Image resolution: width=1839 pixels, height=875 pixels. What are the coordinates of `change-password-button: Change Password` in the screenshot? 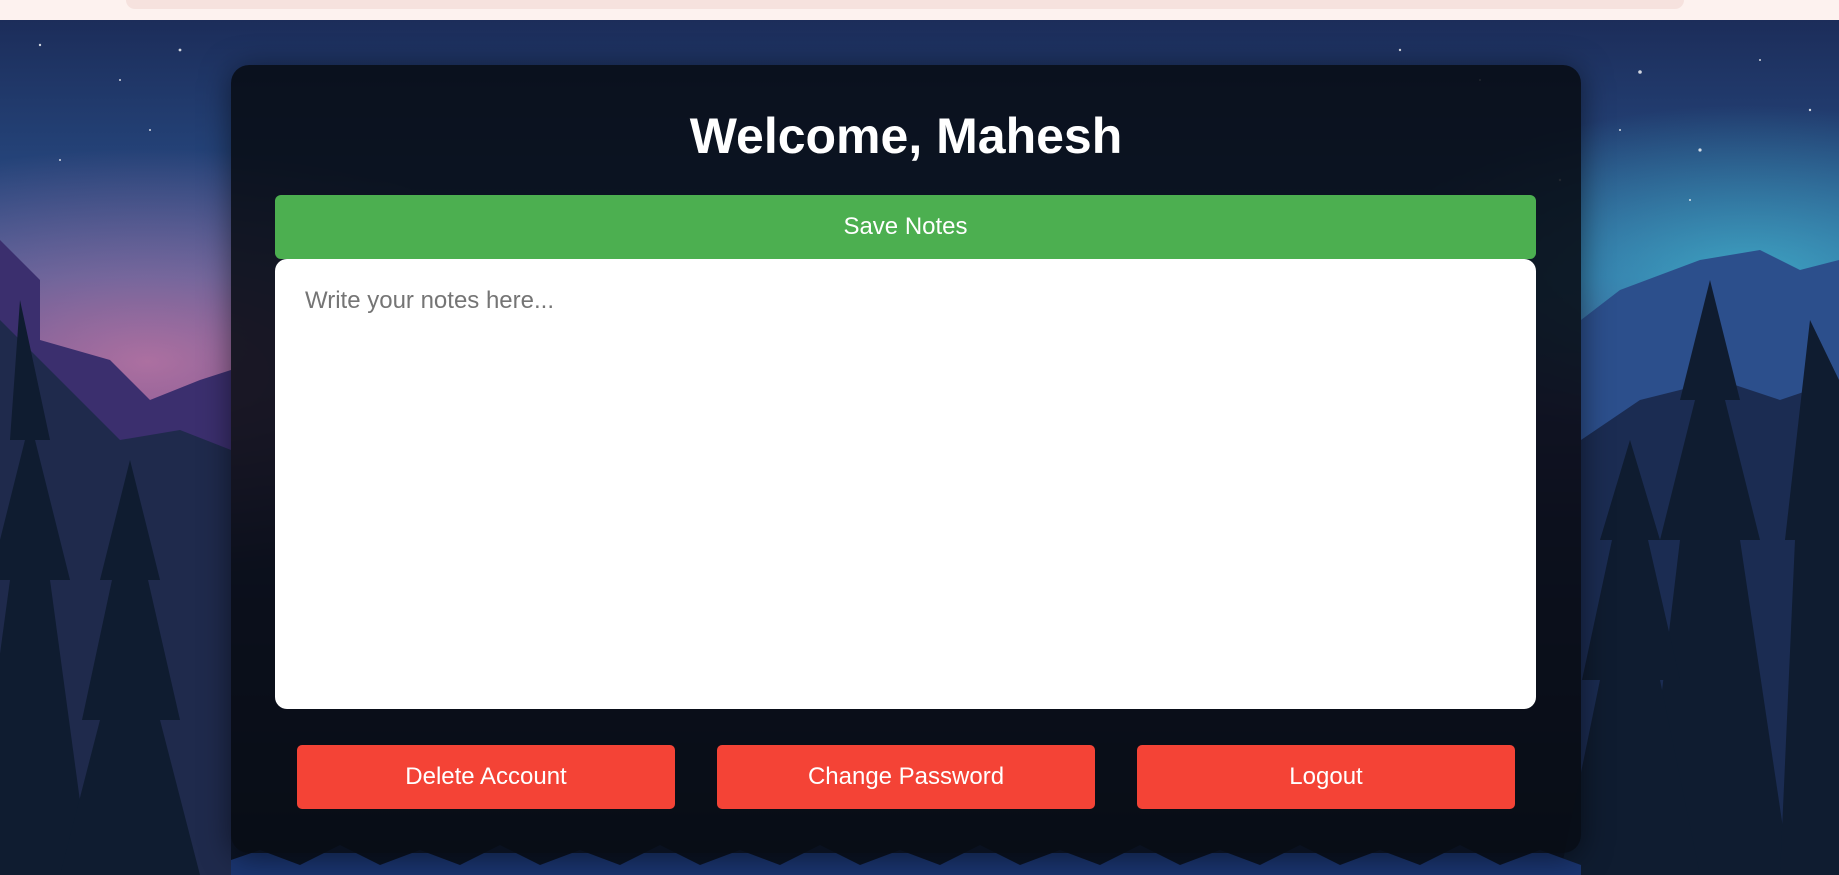 It's located at (906, 777).